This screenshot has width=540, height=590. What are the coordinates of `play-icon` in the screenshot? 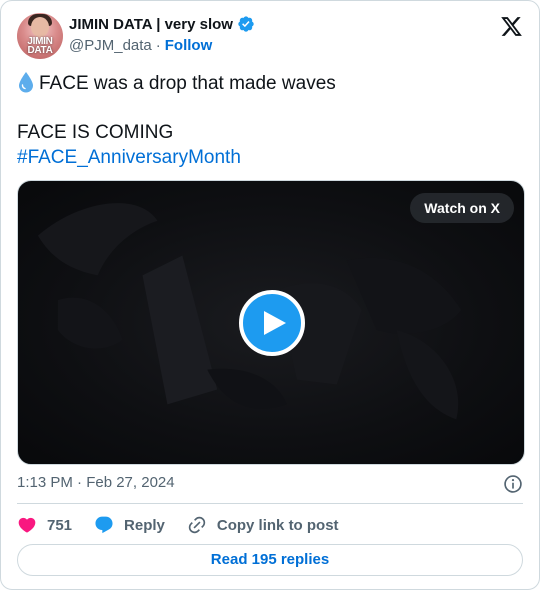 It's located at (275, 323).